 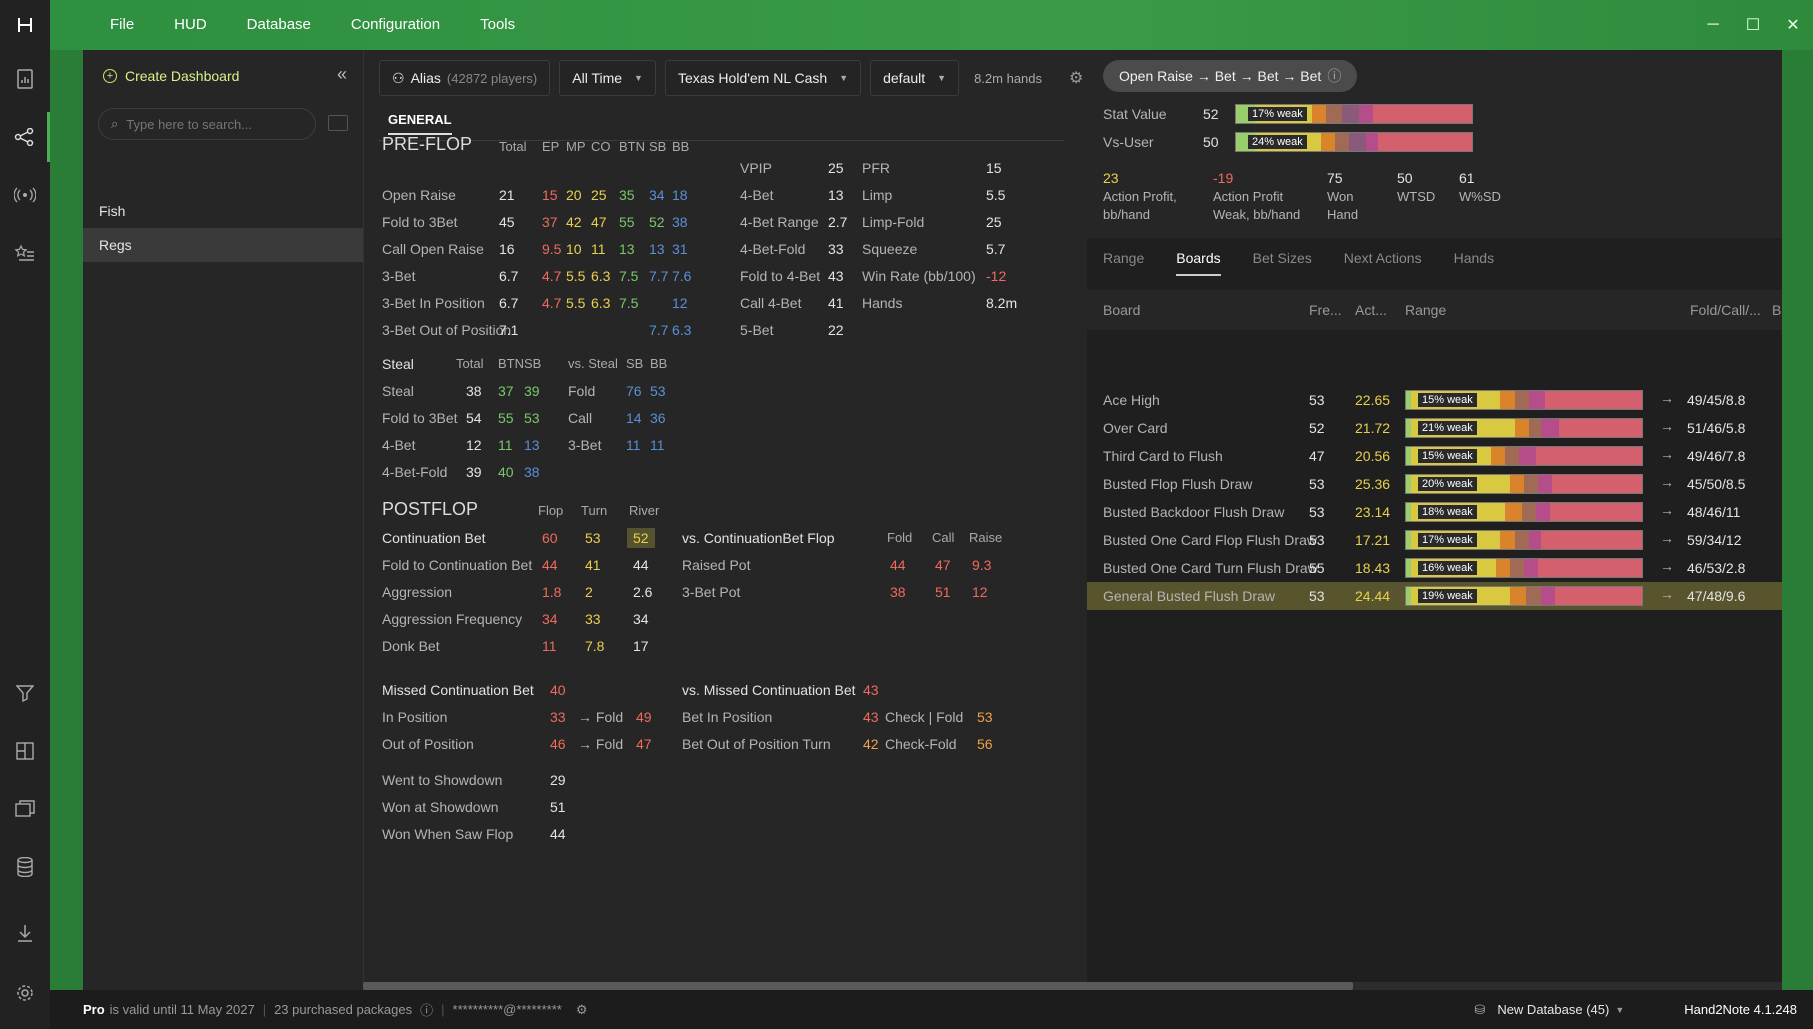 I want to click on summary-stat-value: 50, so click(x=1405, y=178).